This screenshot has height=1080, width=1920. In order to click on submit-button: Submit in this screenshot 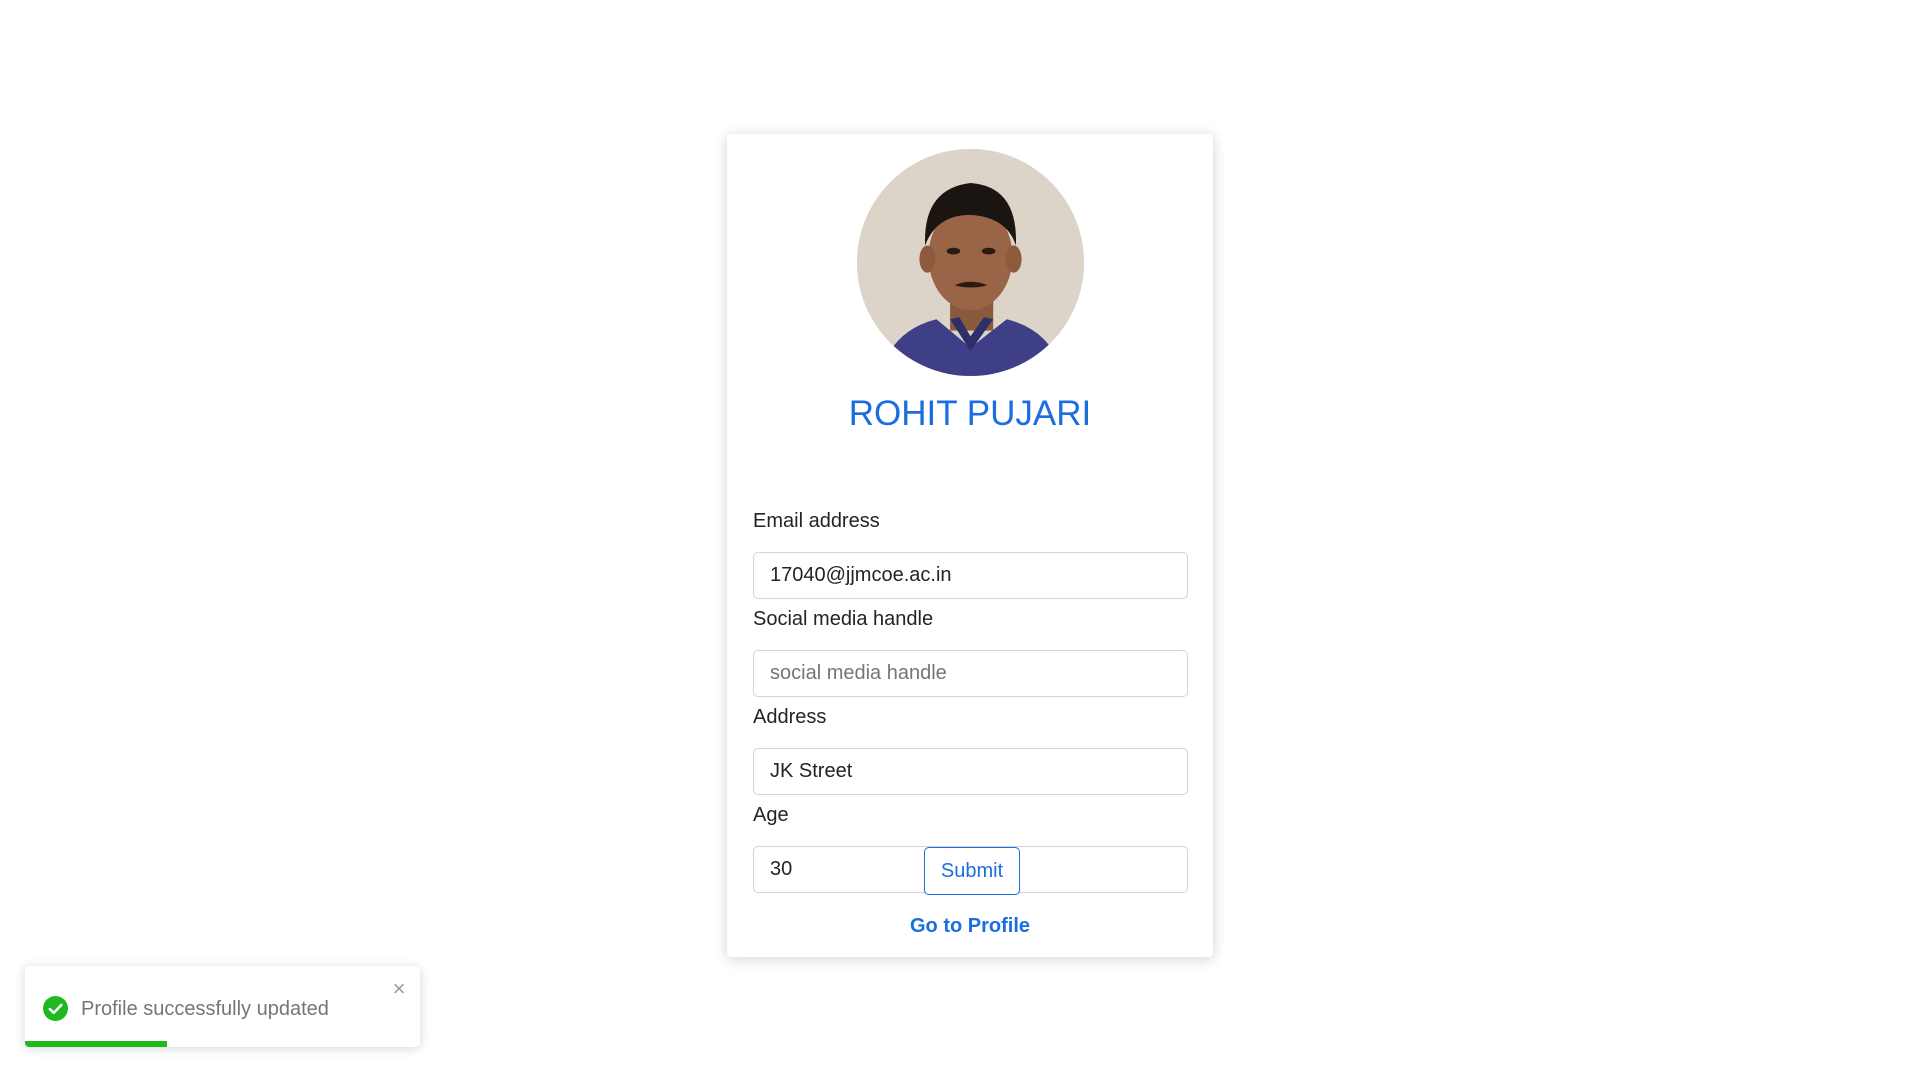, I will do `click(972, 871)`.